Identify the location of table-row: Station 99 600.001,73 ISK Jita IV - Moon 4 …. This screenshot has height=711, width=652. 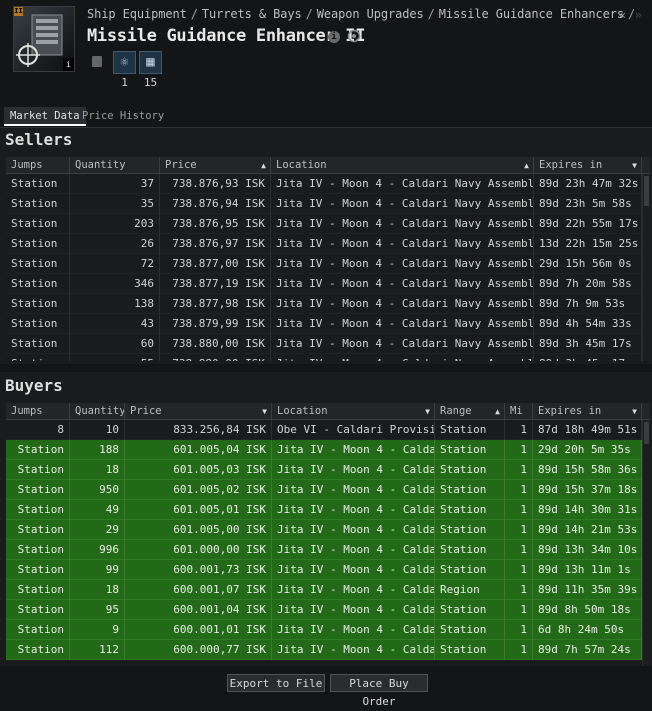
(324, 570).